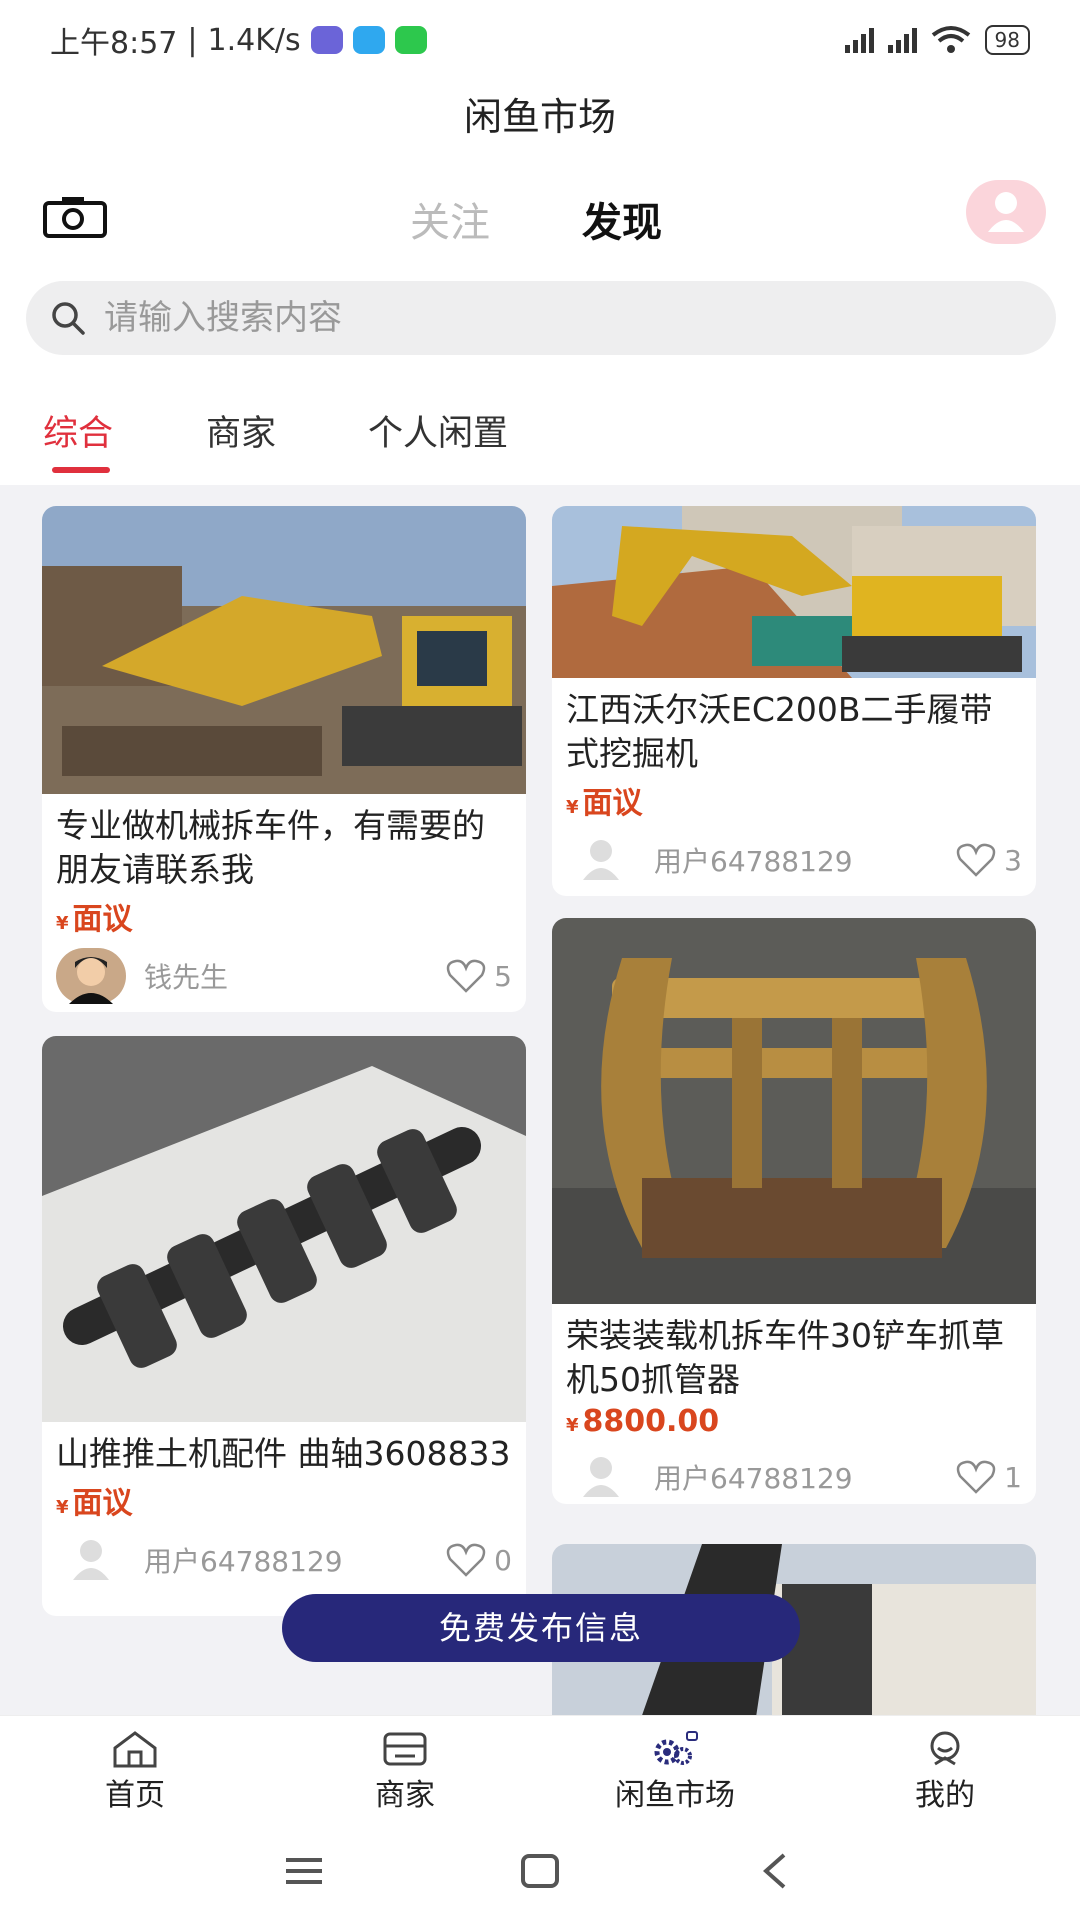  I want to click on tab-all: 综合, so click(78, 430).